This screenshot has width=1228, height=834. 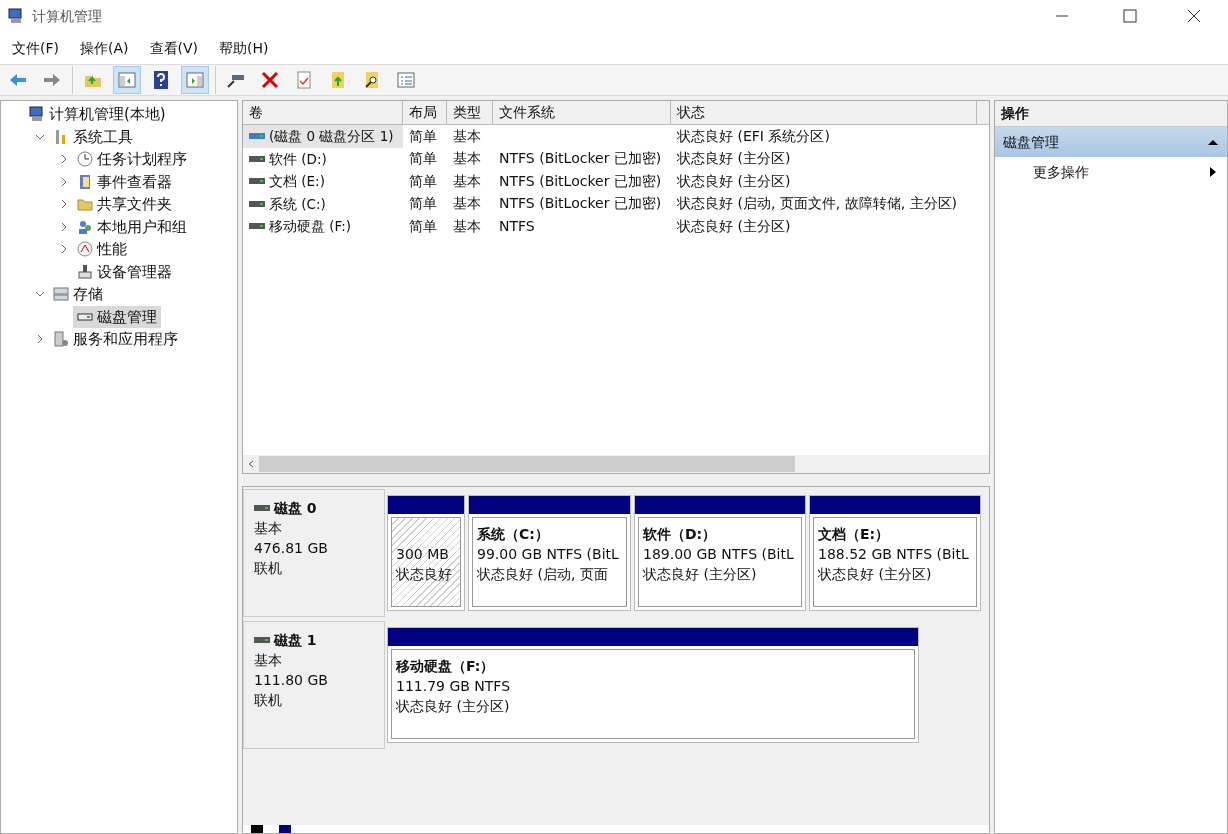 What do you see at coordinates (297, 204) in the screenshot?
I see `table-cell-text: 系统 (C:)` at bounding box center [297, 204].